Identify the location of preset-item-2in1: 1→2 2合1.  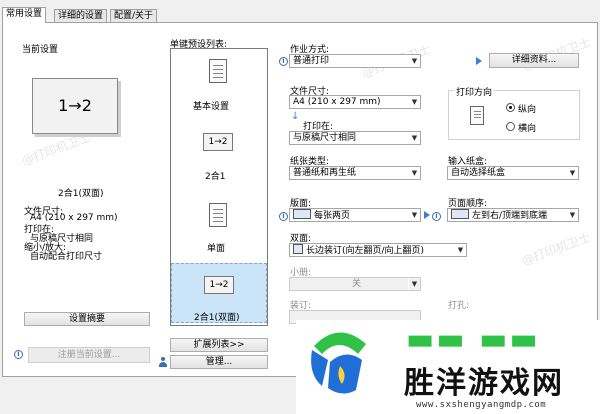
(219, 157).